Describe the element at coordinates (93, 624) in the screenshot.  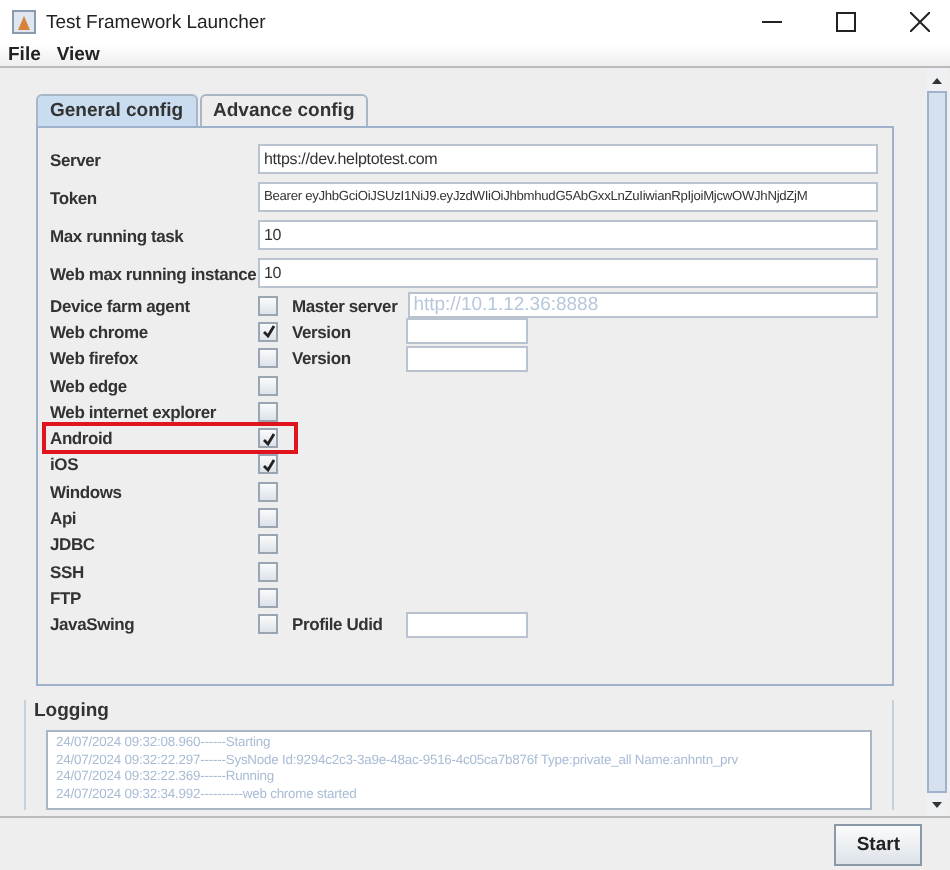
I see `checkbox-label: JavaSwing` at that location.